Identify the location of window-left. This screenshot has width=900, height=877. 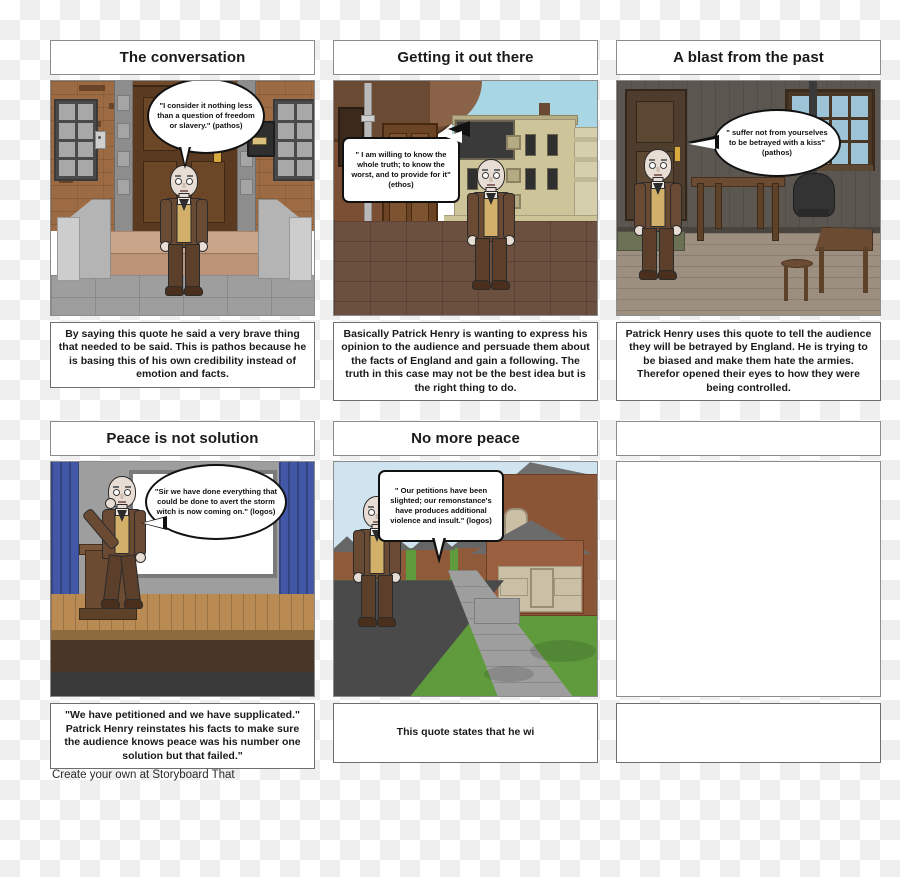
(76, 140).